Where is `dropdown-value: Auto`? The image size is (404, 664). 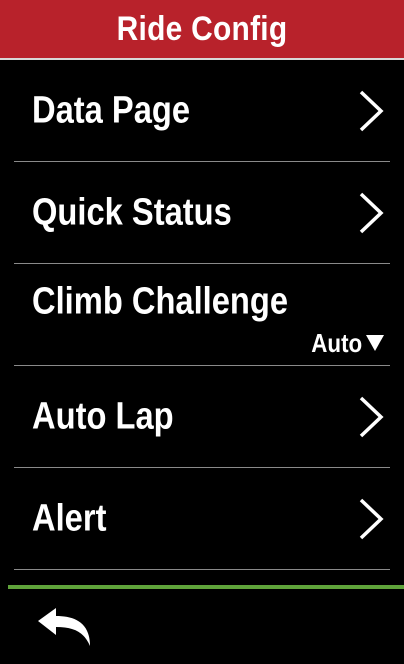 dropdown-value: Auto is located at coordinates (336, 342).